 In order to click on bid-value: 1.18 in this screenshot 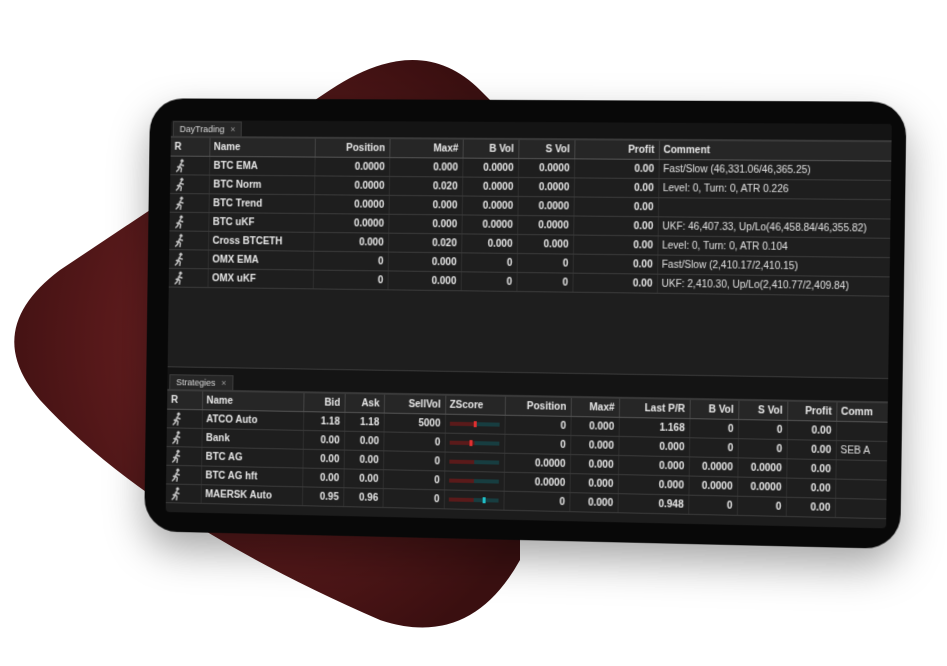, I will do `click(324, 421)`.